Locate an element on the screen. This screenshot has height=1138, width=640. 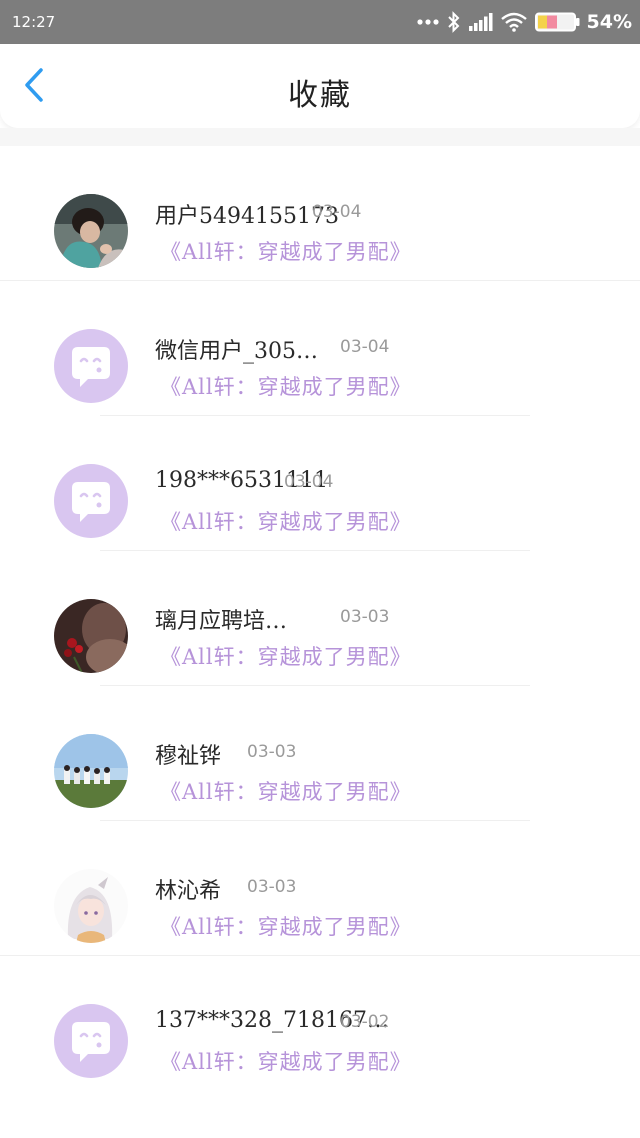
bluetooth-icon is located at coordinates (454, 22).